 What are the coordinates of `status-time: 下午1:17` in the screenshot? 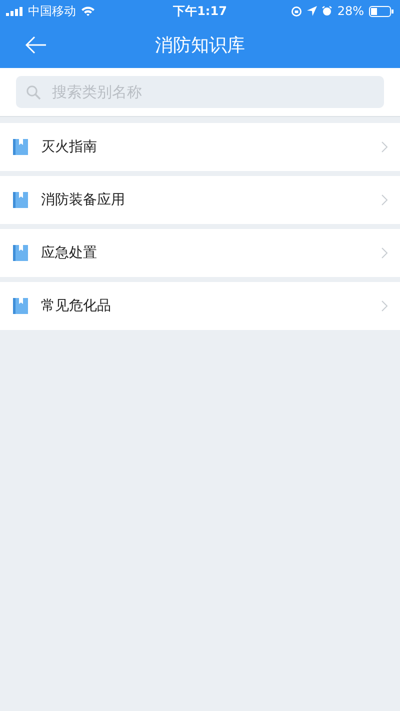 It's located at (200, 11).